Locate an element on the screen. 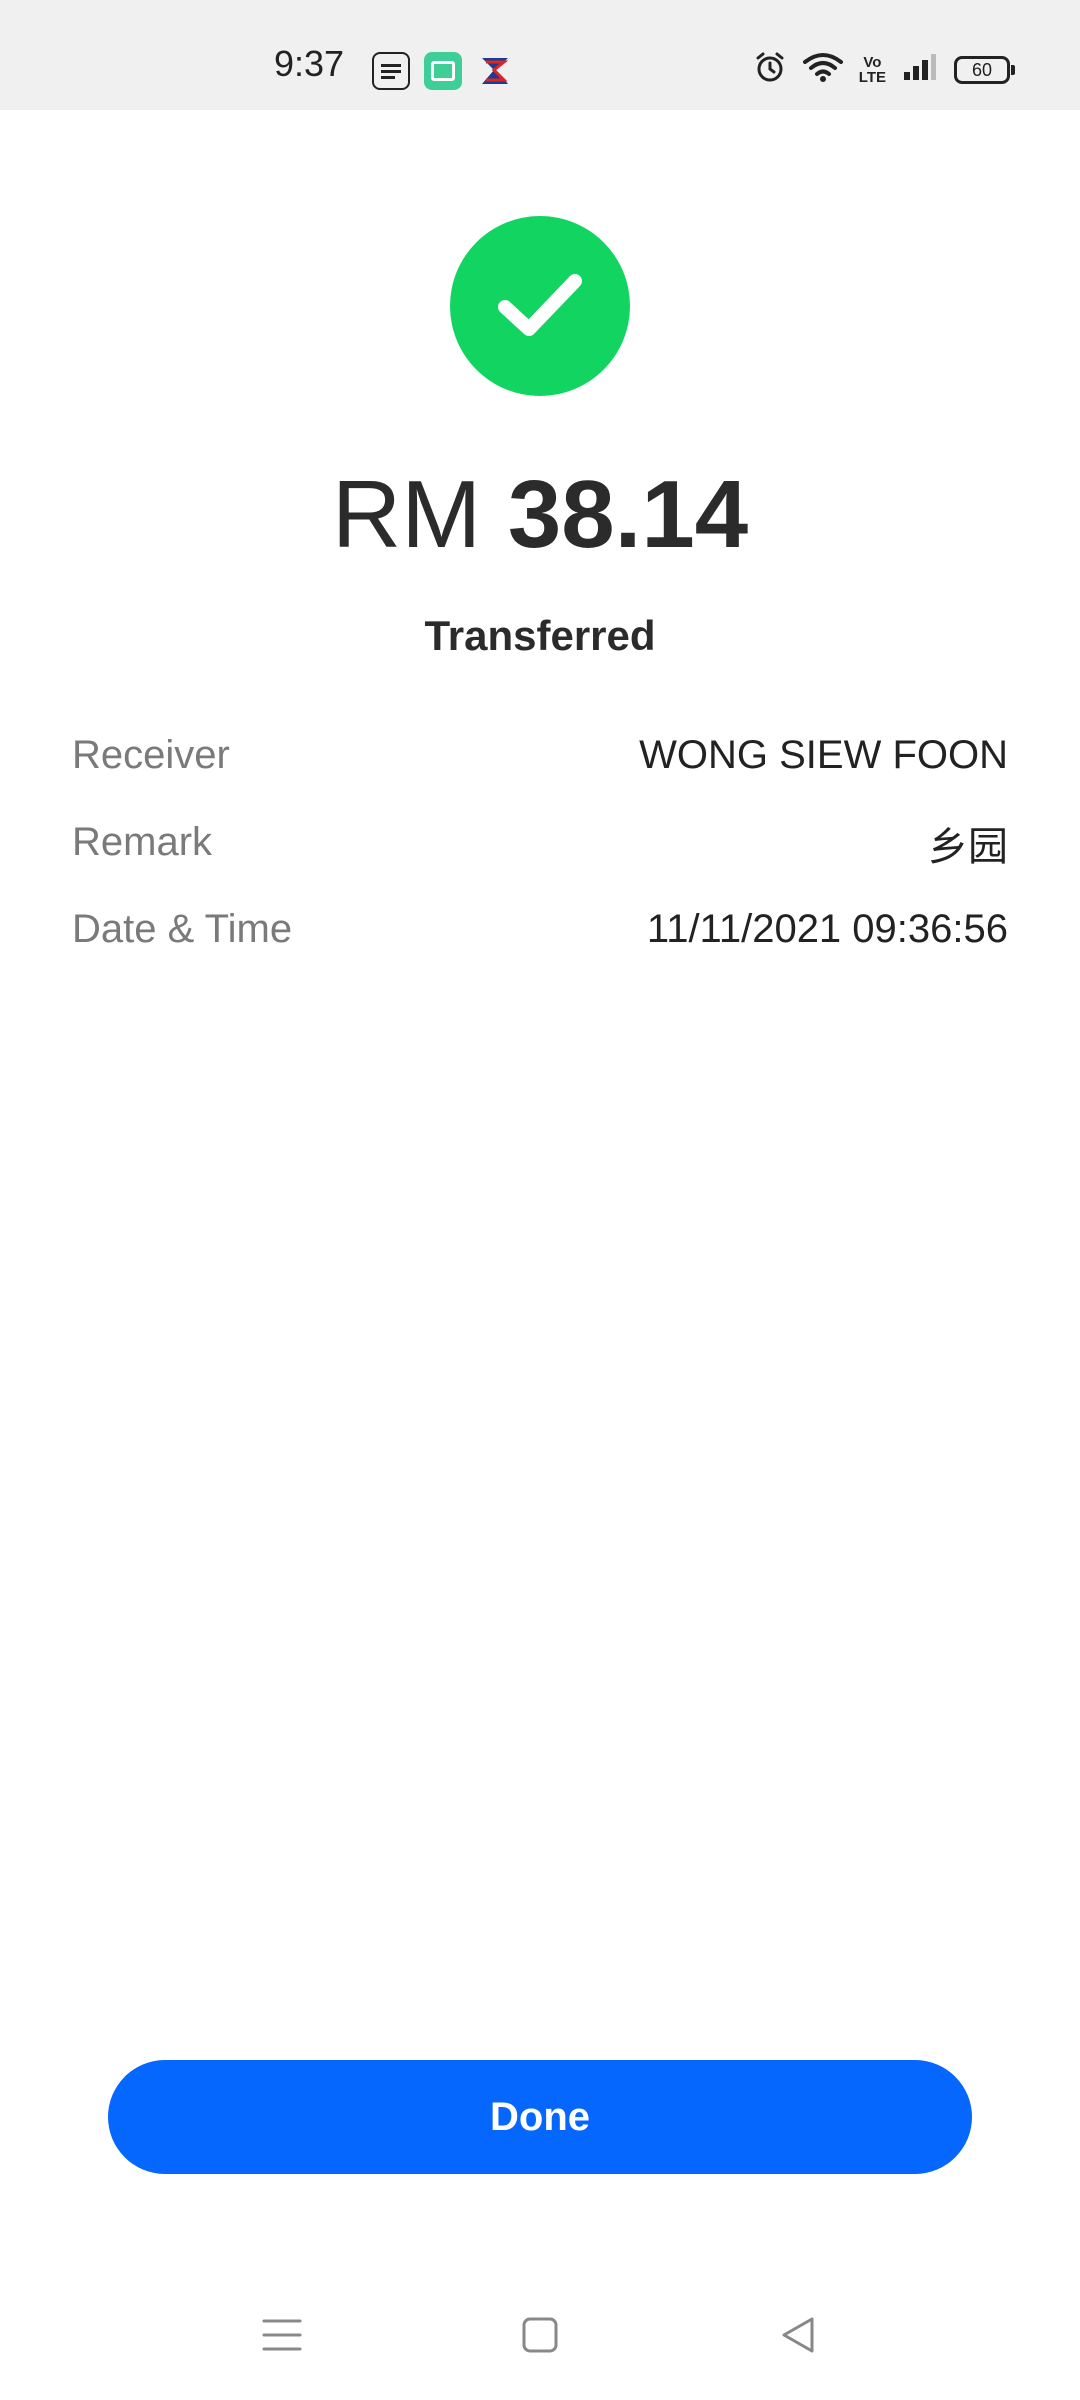 The height and width of the screenshot is (2400, 1080). navigation-bar is located at coordinates (540, 2335).